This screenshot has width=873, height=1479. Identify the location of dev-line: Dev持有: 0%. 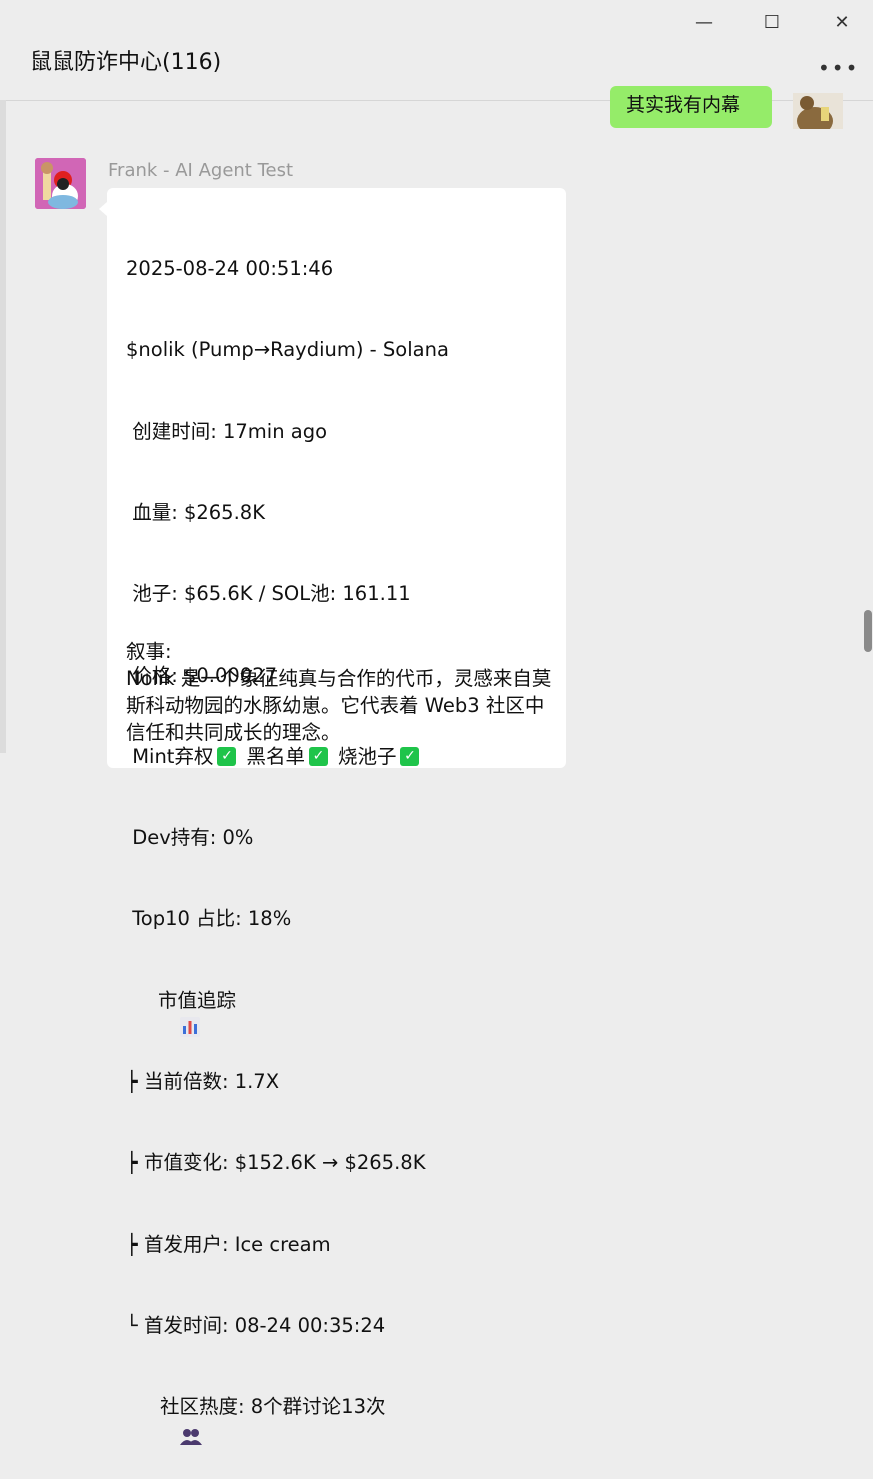
(190, 838).